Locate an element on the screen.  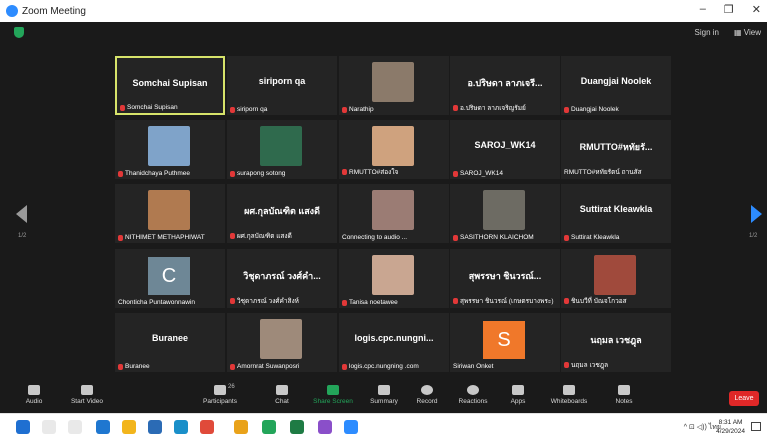
participant-tile: Narathip is located at coordinates (394, 85).